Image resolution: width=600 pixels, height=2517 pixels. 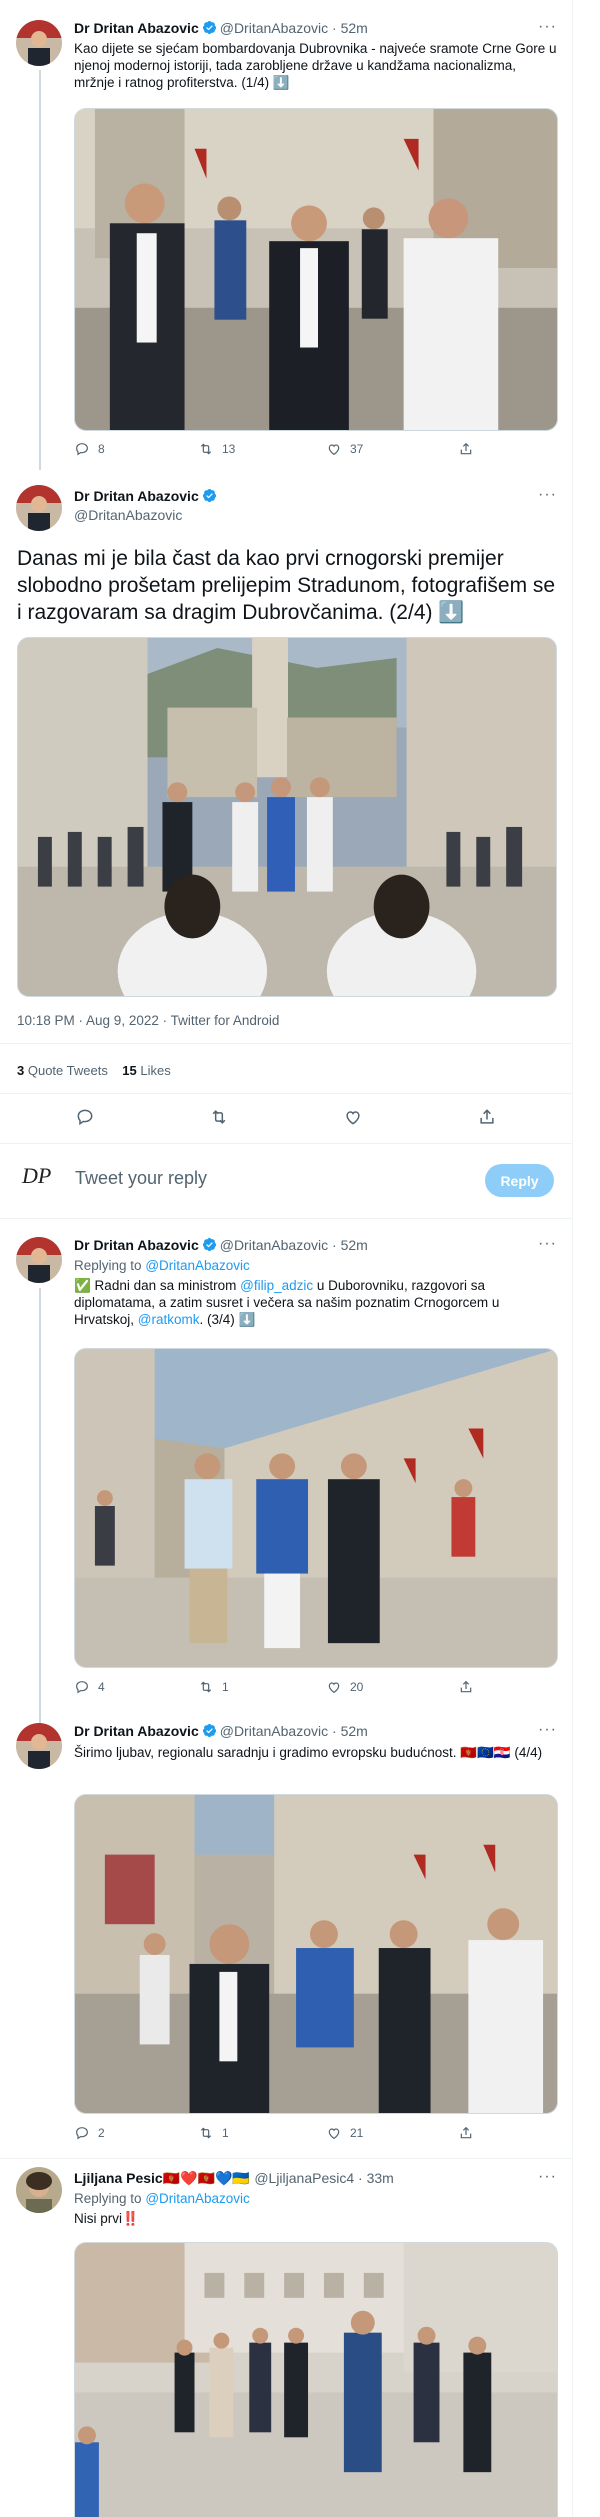 What do you see at coordinates (155, 1070) in the screenshot?
I see `like-label: Likes` at bounding box center [155, 1070].